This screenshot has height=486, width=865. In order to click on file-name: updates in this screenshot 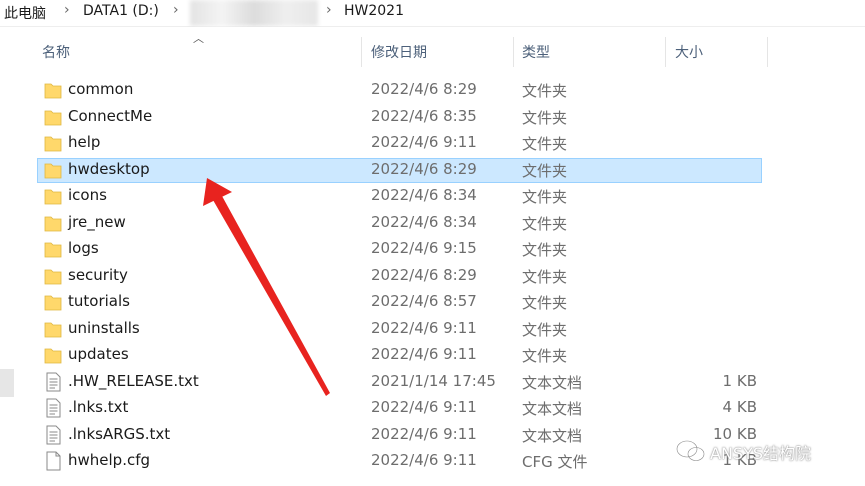, I will do `click(98, 354)`.